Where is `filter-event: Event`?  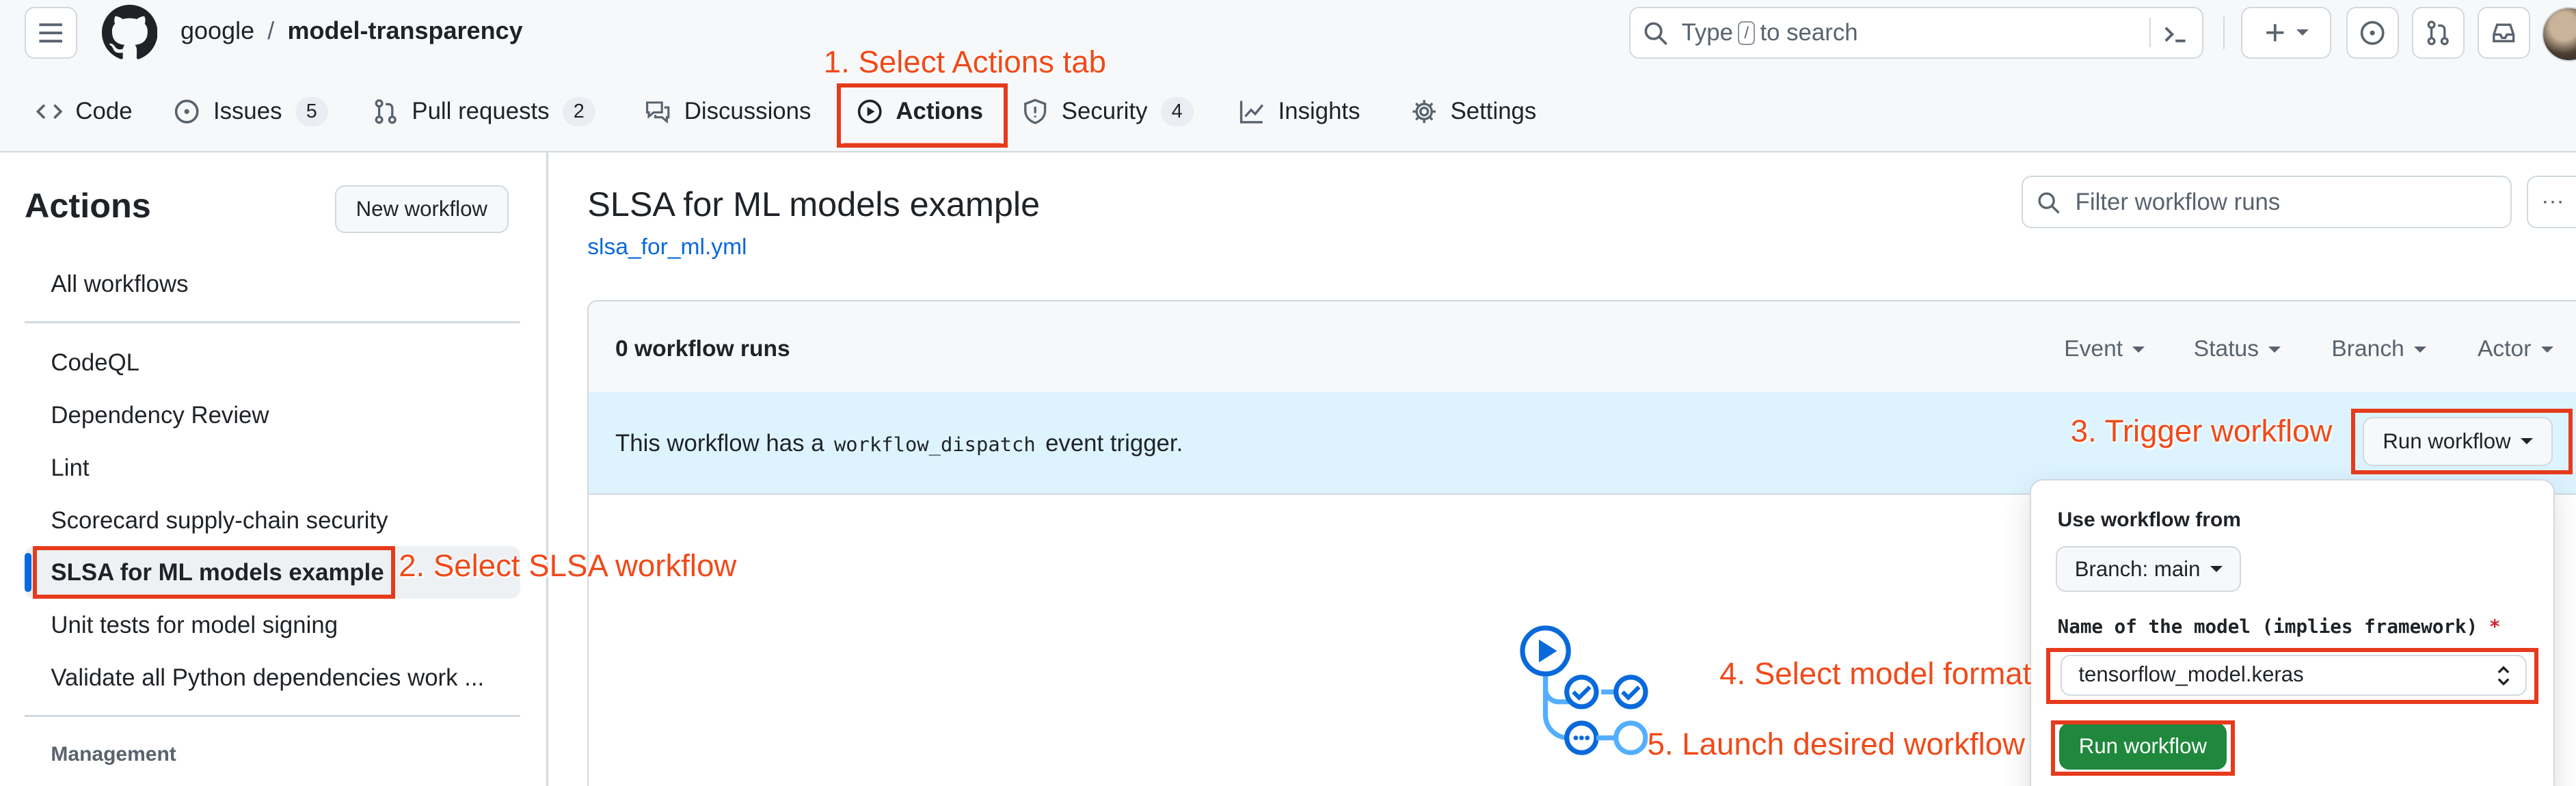 filter-event: Event is located at coordinates (2104, 349).